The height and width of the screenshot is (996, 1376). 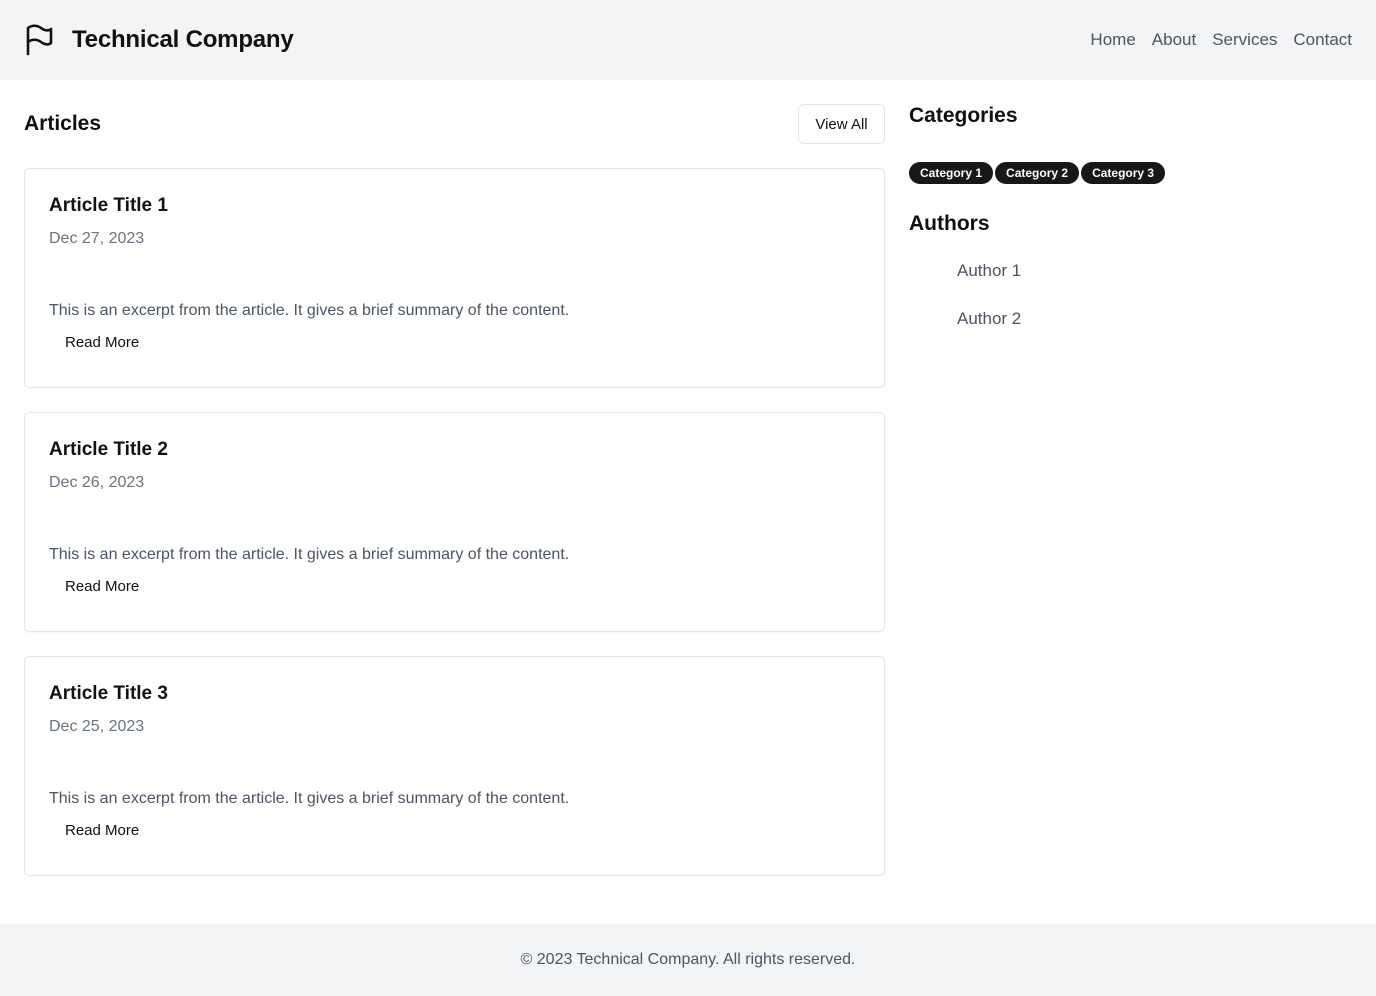 I want to click on main-nav: Home About Services Contact, so click(x=1221, y=40).